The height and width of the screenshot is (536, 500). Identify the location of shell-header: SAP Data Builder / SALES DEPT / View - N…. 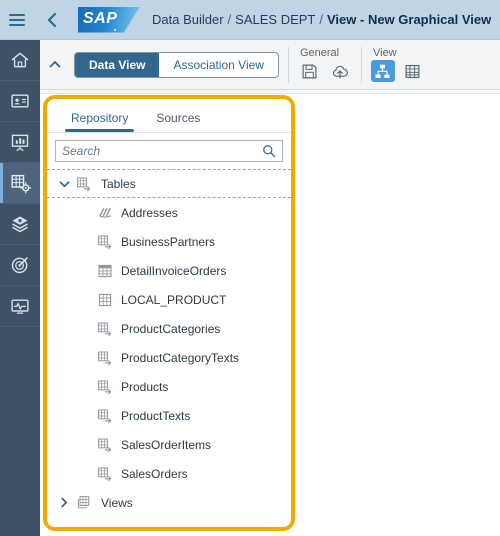
(250, 20).